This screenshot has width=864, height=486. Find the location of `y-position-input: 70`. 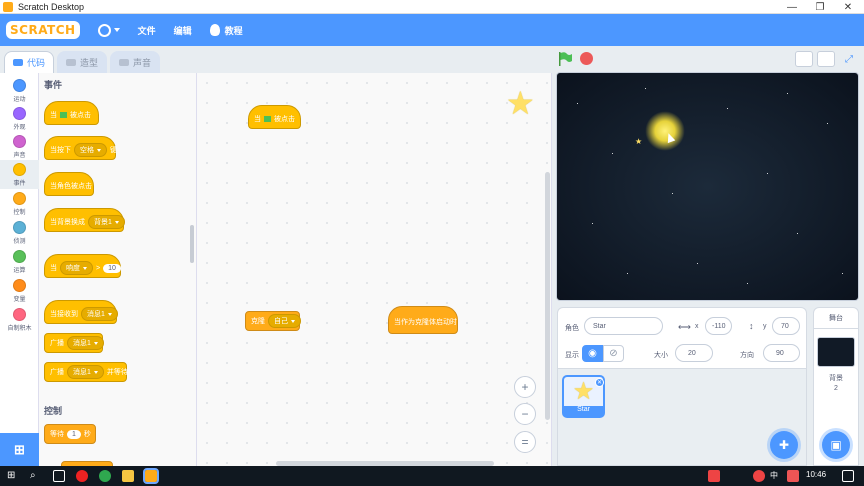

y-position-input: 70 is located at coordinates (786, 326).